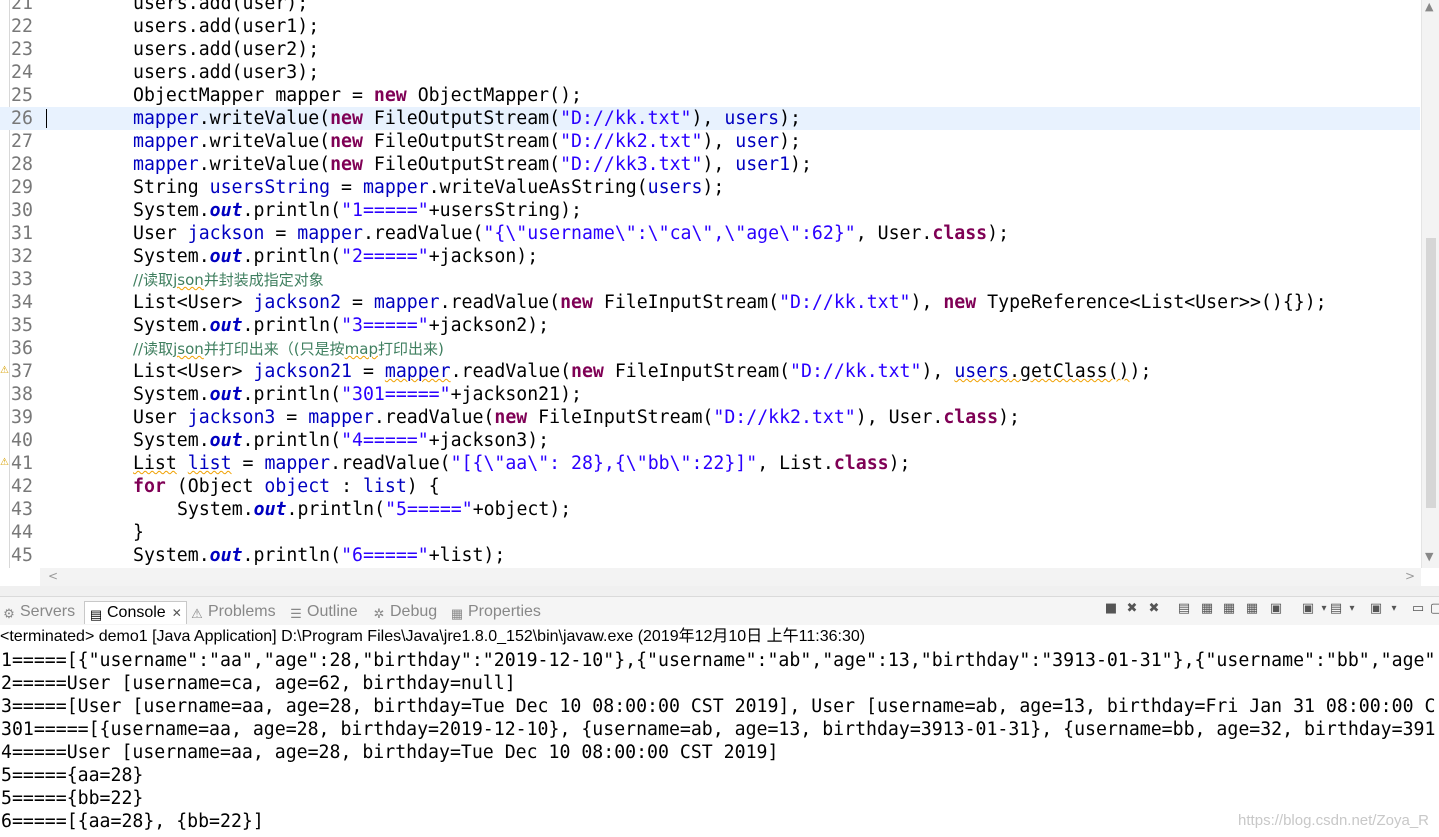 Image resolution: width=1439 pixels, height=837 pixels. Describe the element at coordinates (220, 7) in the screenshot. I see `code-text: users.add(user);` at that location.